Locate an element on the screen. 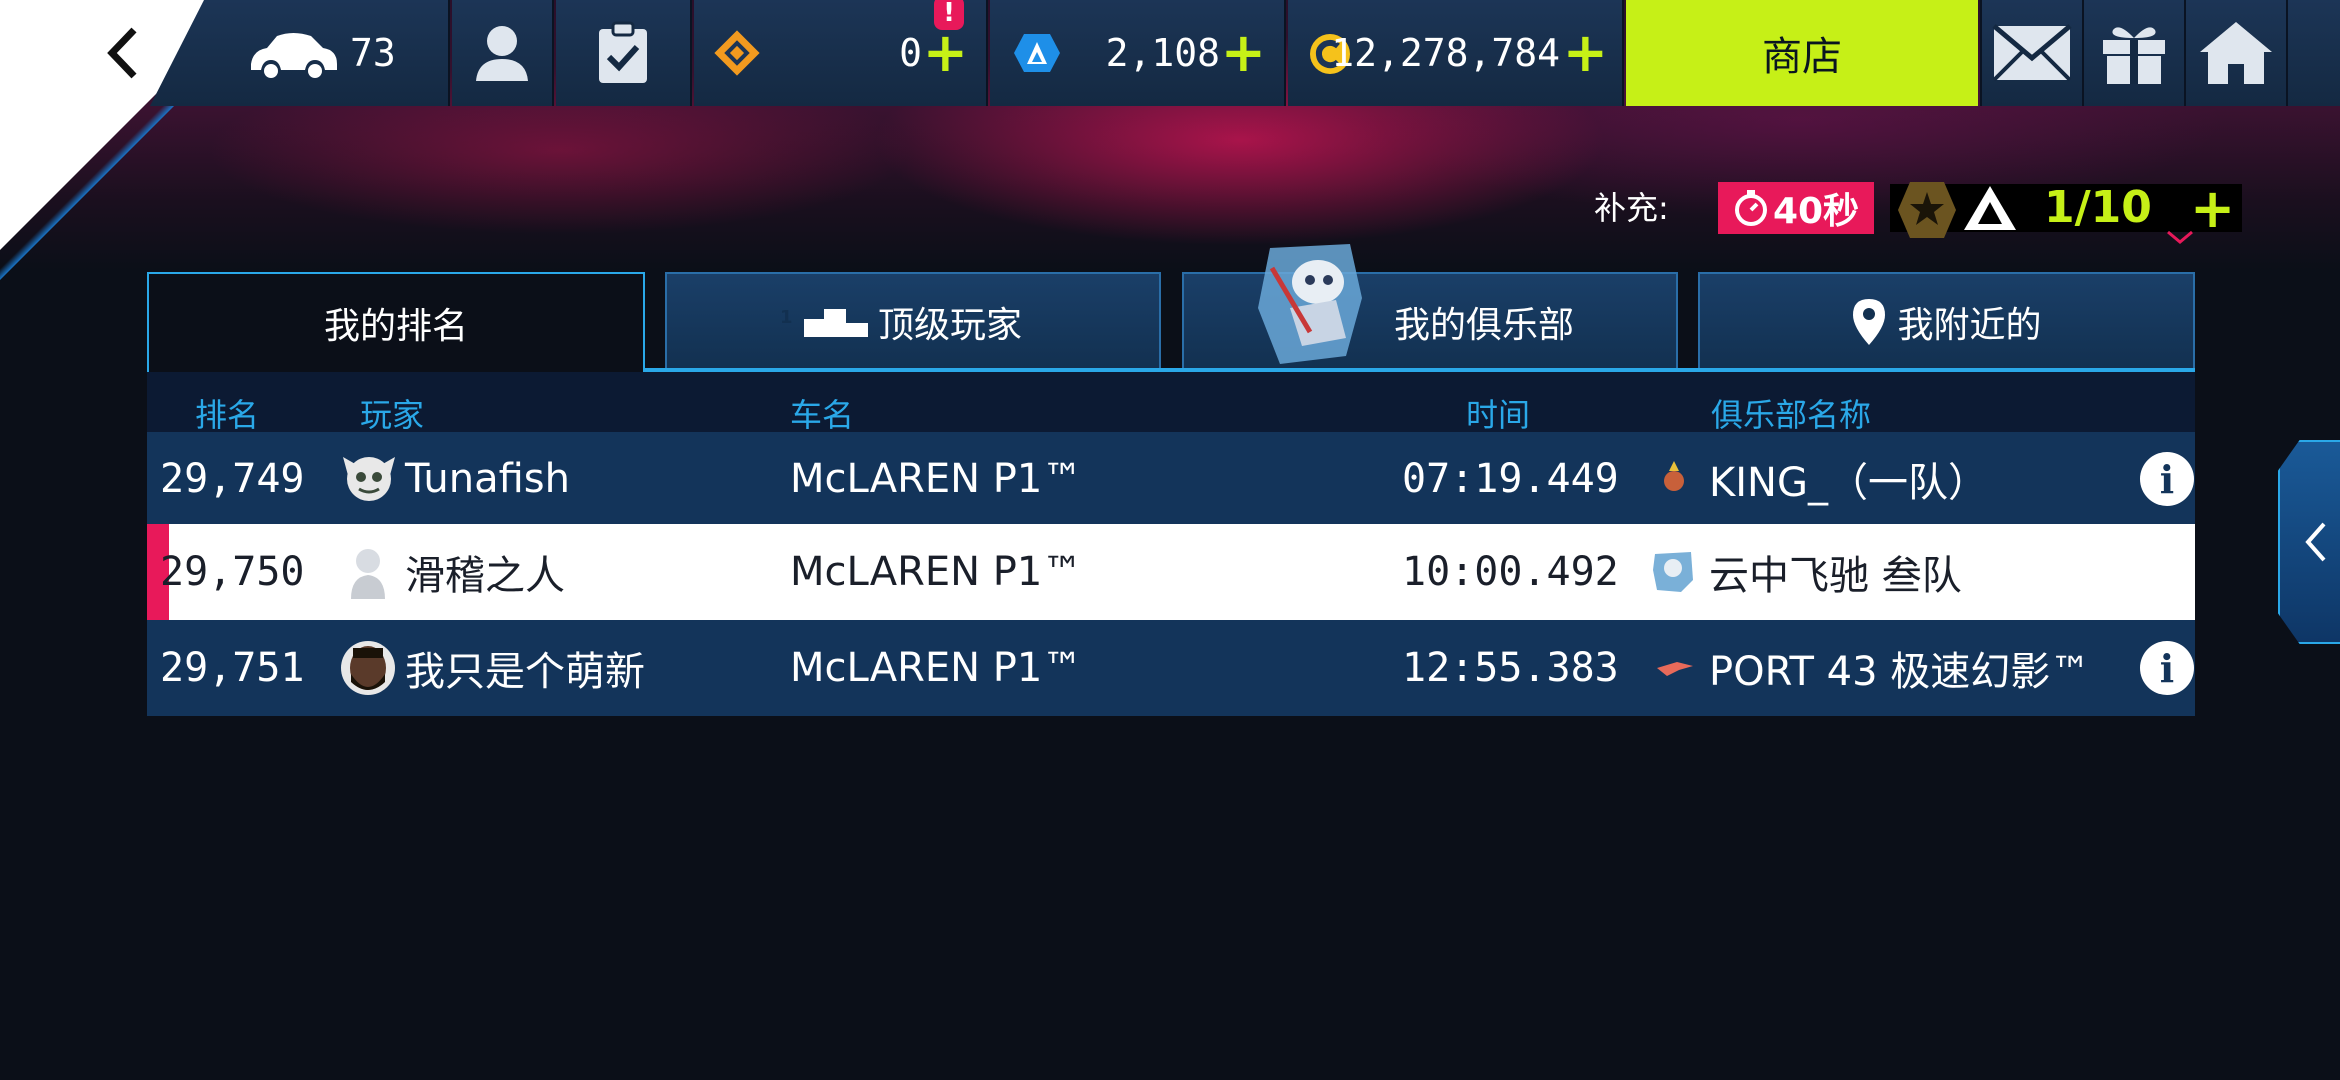 Image resolution: width=2340 pixels, height=1080 pixels. events-button is located at coordinates (624, 53).